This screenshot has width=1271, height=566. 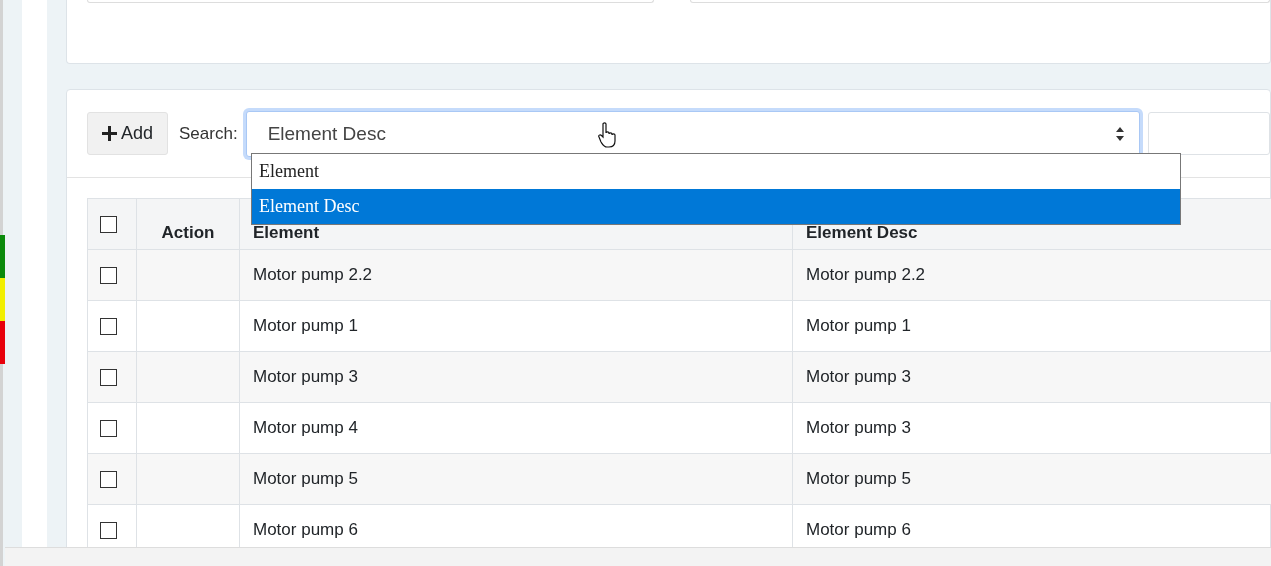 I want to click on table-cell: Motor pump 4, so click(x=305, y=427).